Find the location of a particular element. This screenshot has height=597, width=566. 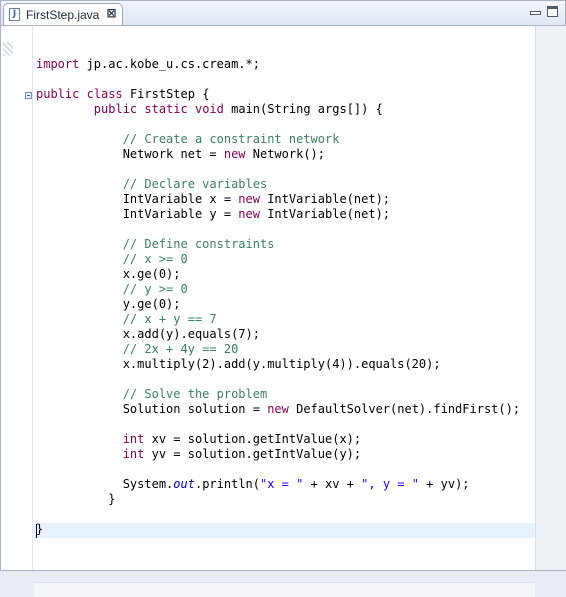

close-icon: ⊠ is located at coordinates (111, 13).